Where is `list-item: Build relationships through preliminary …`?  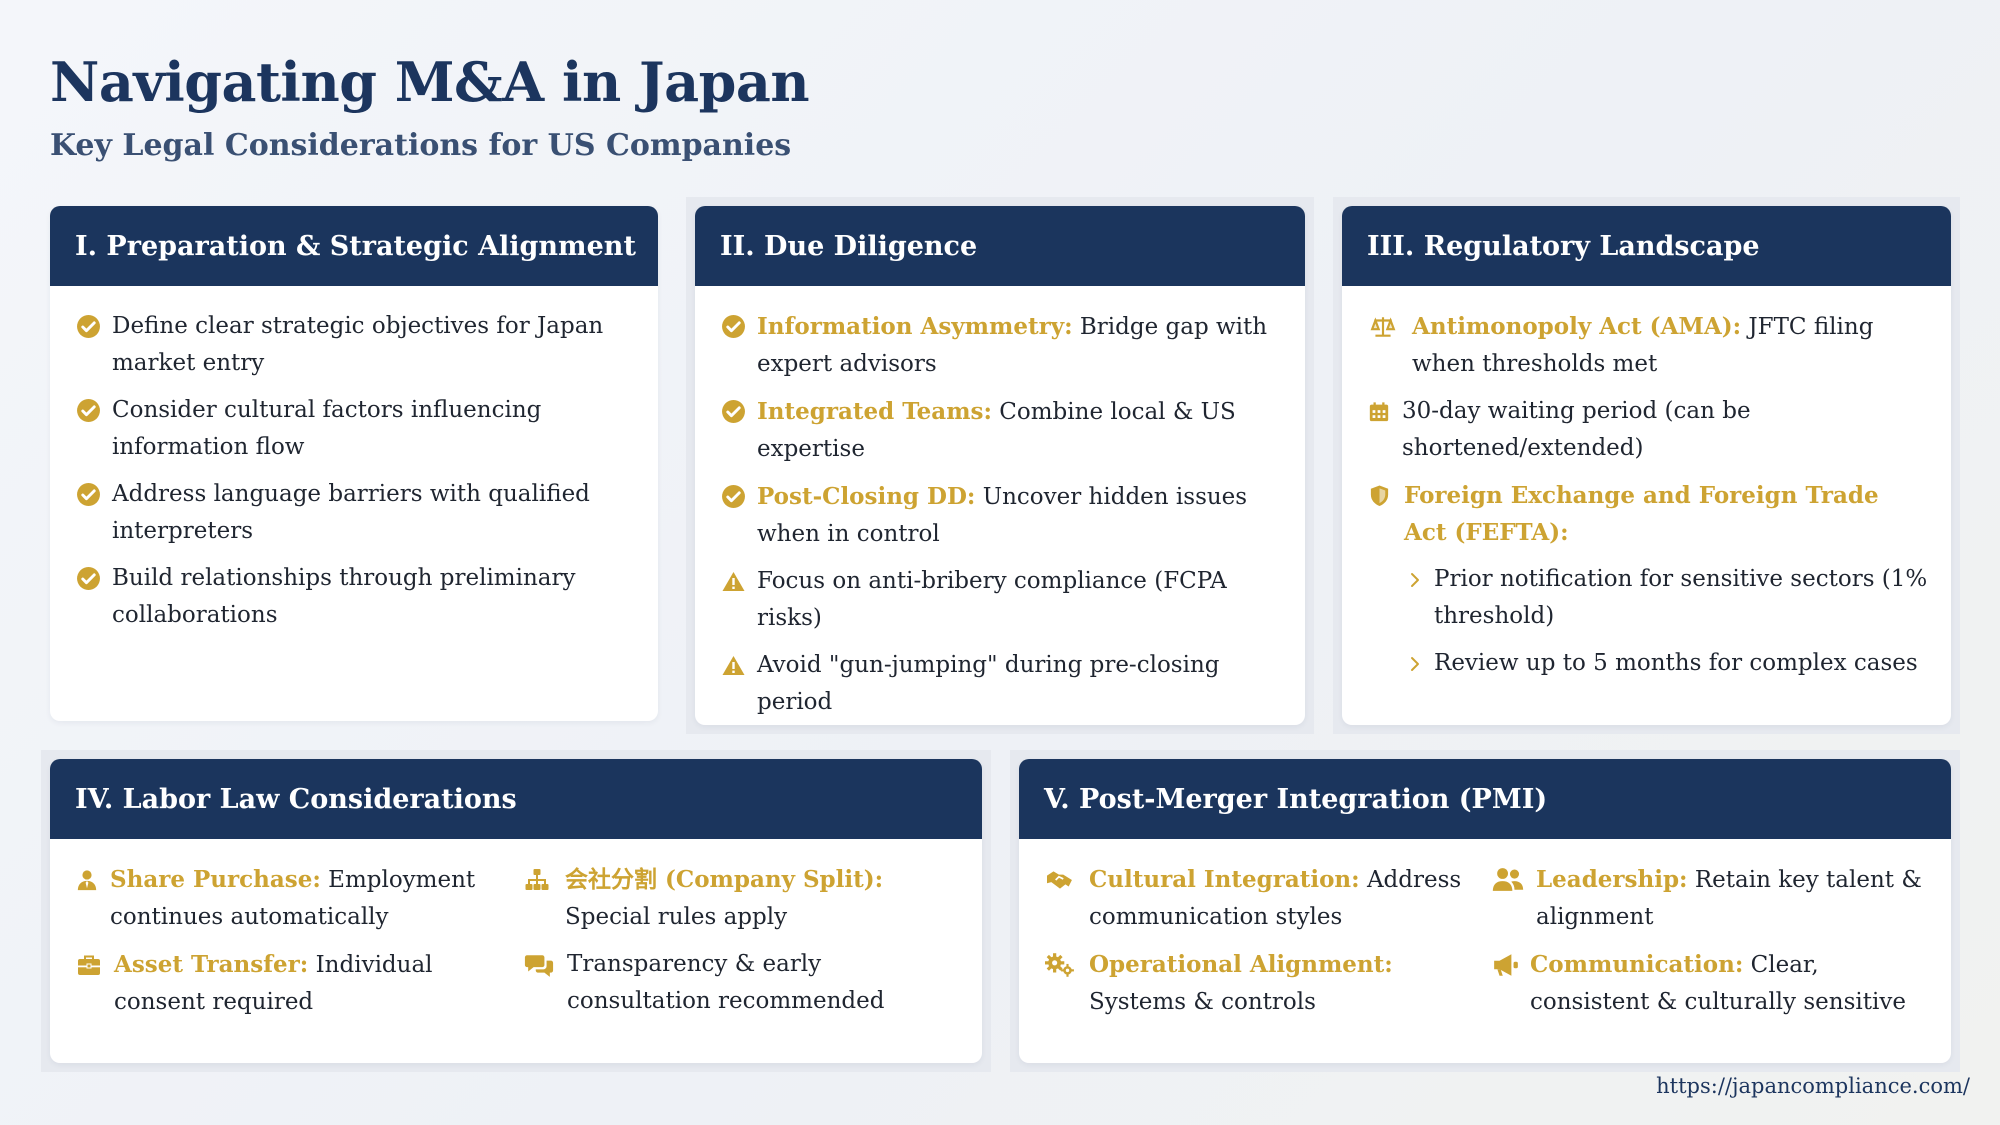
list-item: Build relationships through preliminary … is located at coordinates (356, 597).